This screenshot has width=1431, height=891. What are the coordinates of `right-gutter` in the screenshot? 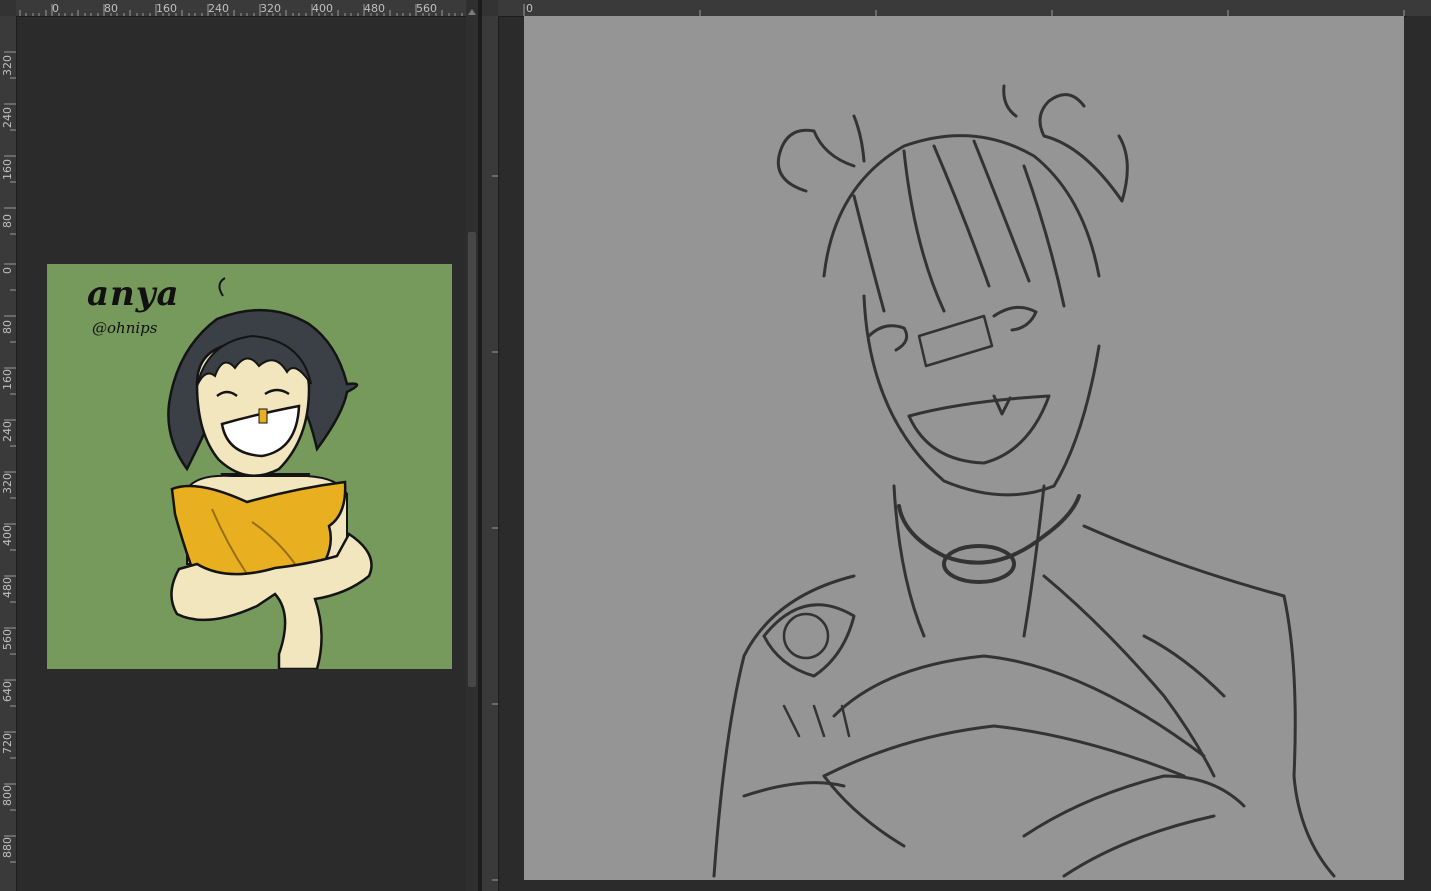 It's located at (1419, 448).